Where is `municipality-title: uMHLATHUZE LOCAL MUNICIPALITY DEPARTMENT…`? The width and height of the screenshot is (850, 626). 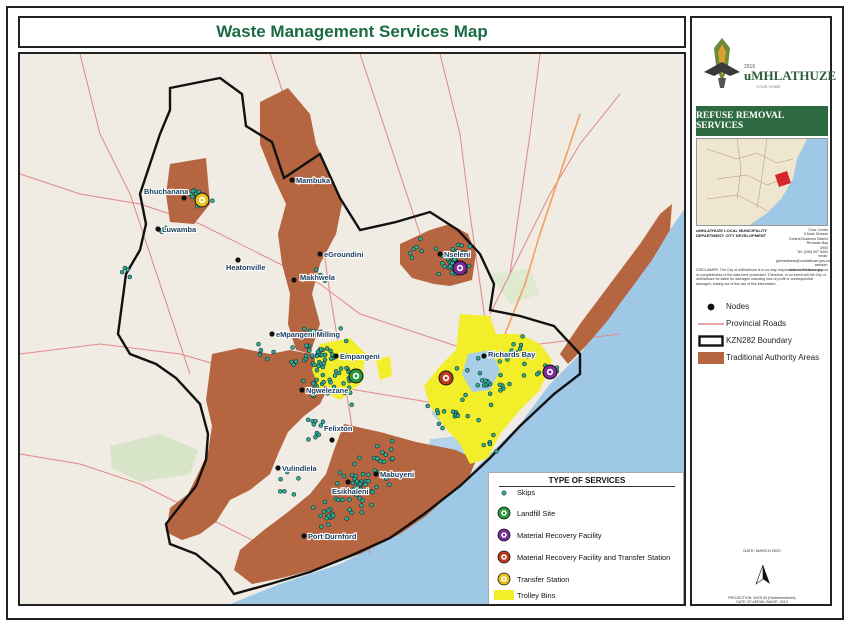 municipality-title: uMHLATHUZE LOCAL MUNICIPALITY DEPARTMENT… is located at coordinates (736, 233).